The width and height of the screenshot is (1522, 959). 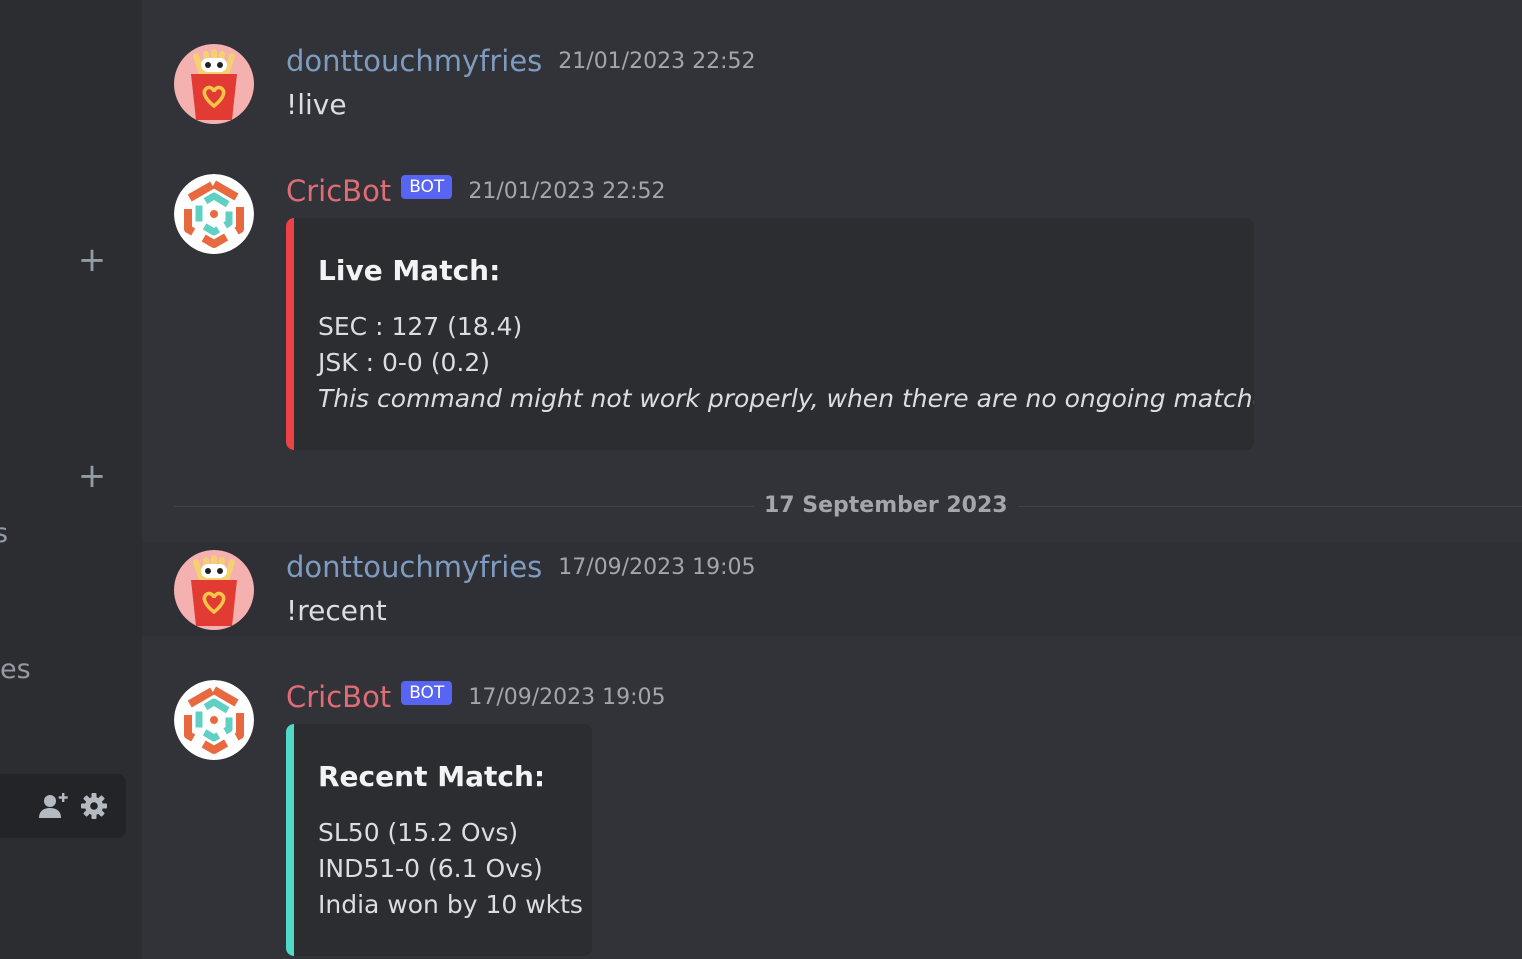 I want to click on message-content: !live, so click(x=316, y=104).